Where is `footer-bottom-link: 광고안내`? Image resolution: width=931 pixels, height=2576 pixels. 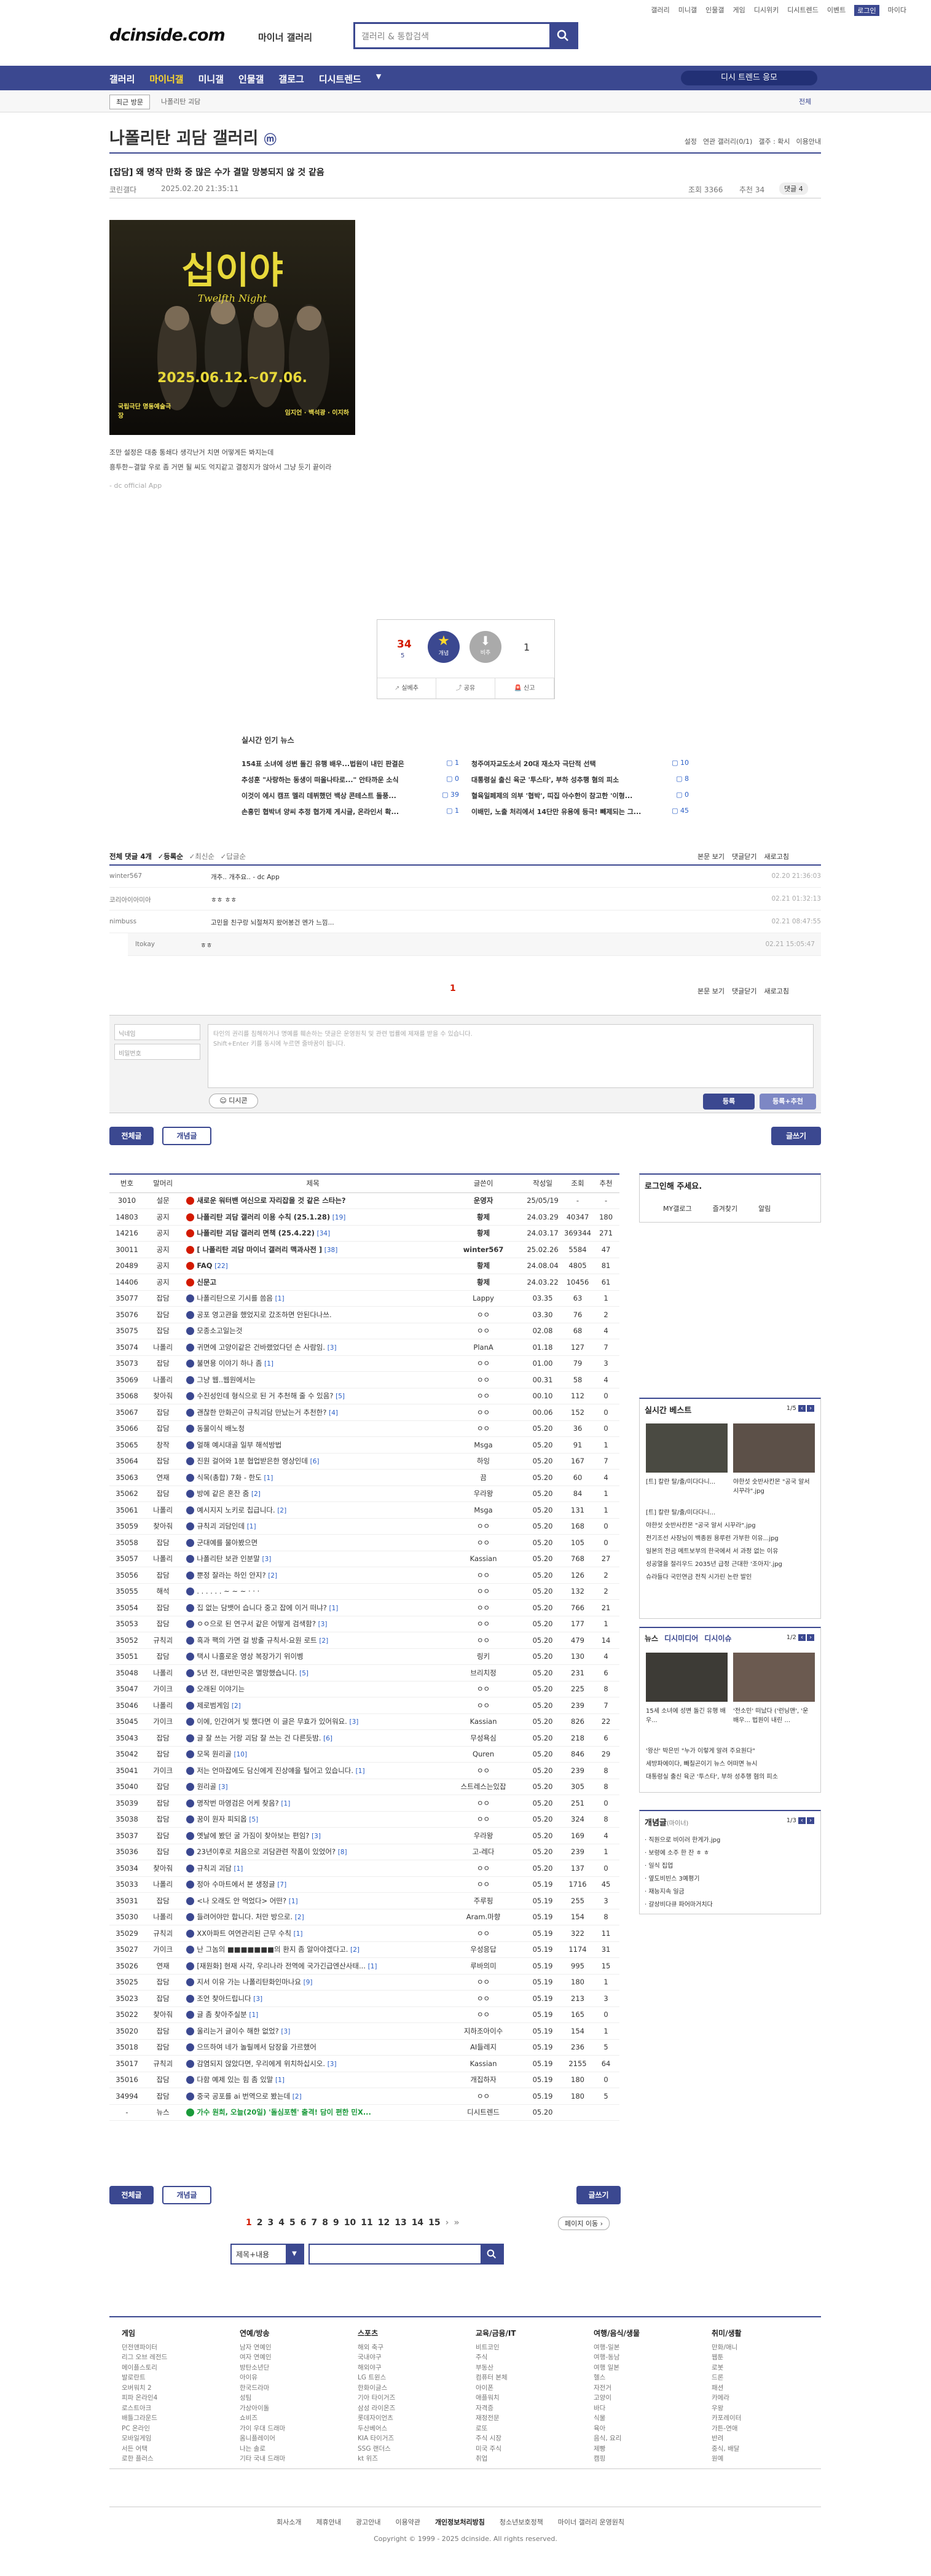 footer-bottom-link: 광고안내 is located at coordinates (368, 2522).